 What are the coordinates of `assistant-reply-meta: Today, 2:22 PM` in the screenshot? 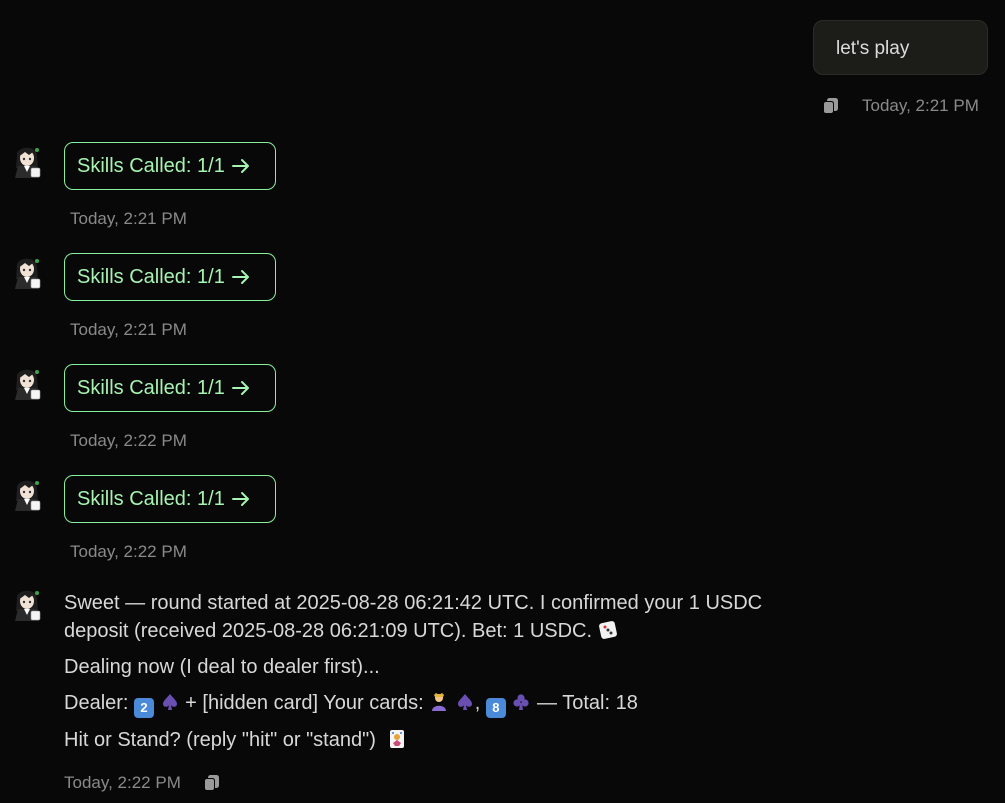 It's located at (142, 783).